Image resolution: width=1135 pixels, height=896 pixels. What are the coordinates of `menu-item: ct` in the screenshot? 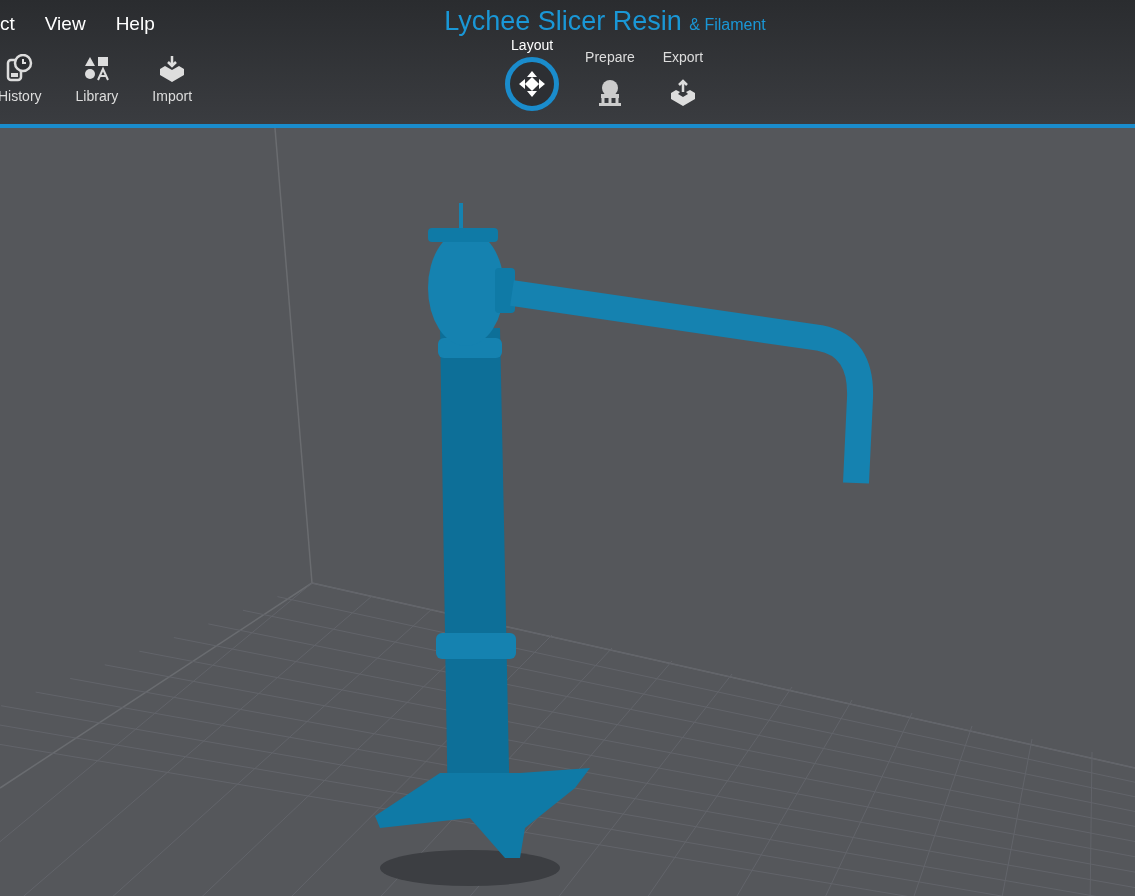 It's located at (7, 24).